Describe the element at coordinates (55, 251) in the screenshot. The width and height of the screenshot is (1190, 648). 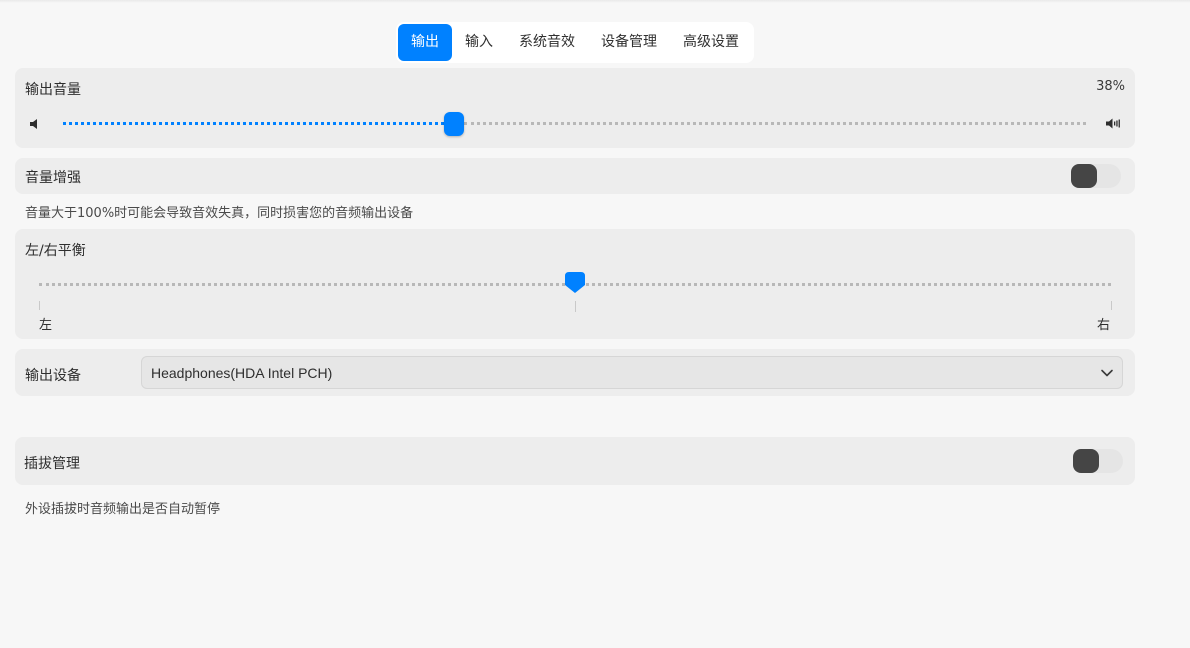
I see `balance-label: 左/右平衡` at that location.